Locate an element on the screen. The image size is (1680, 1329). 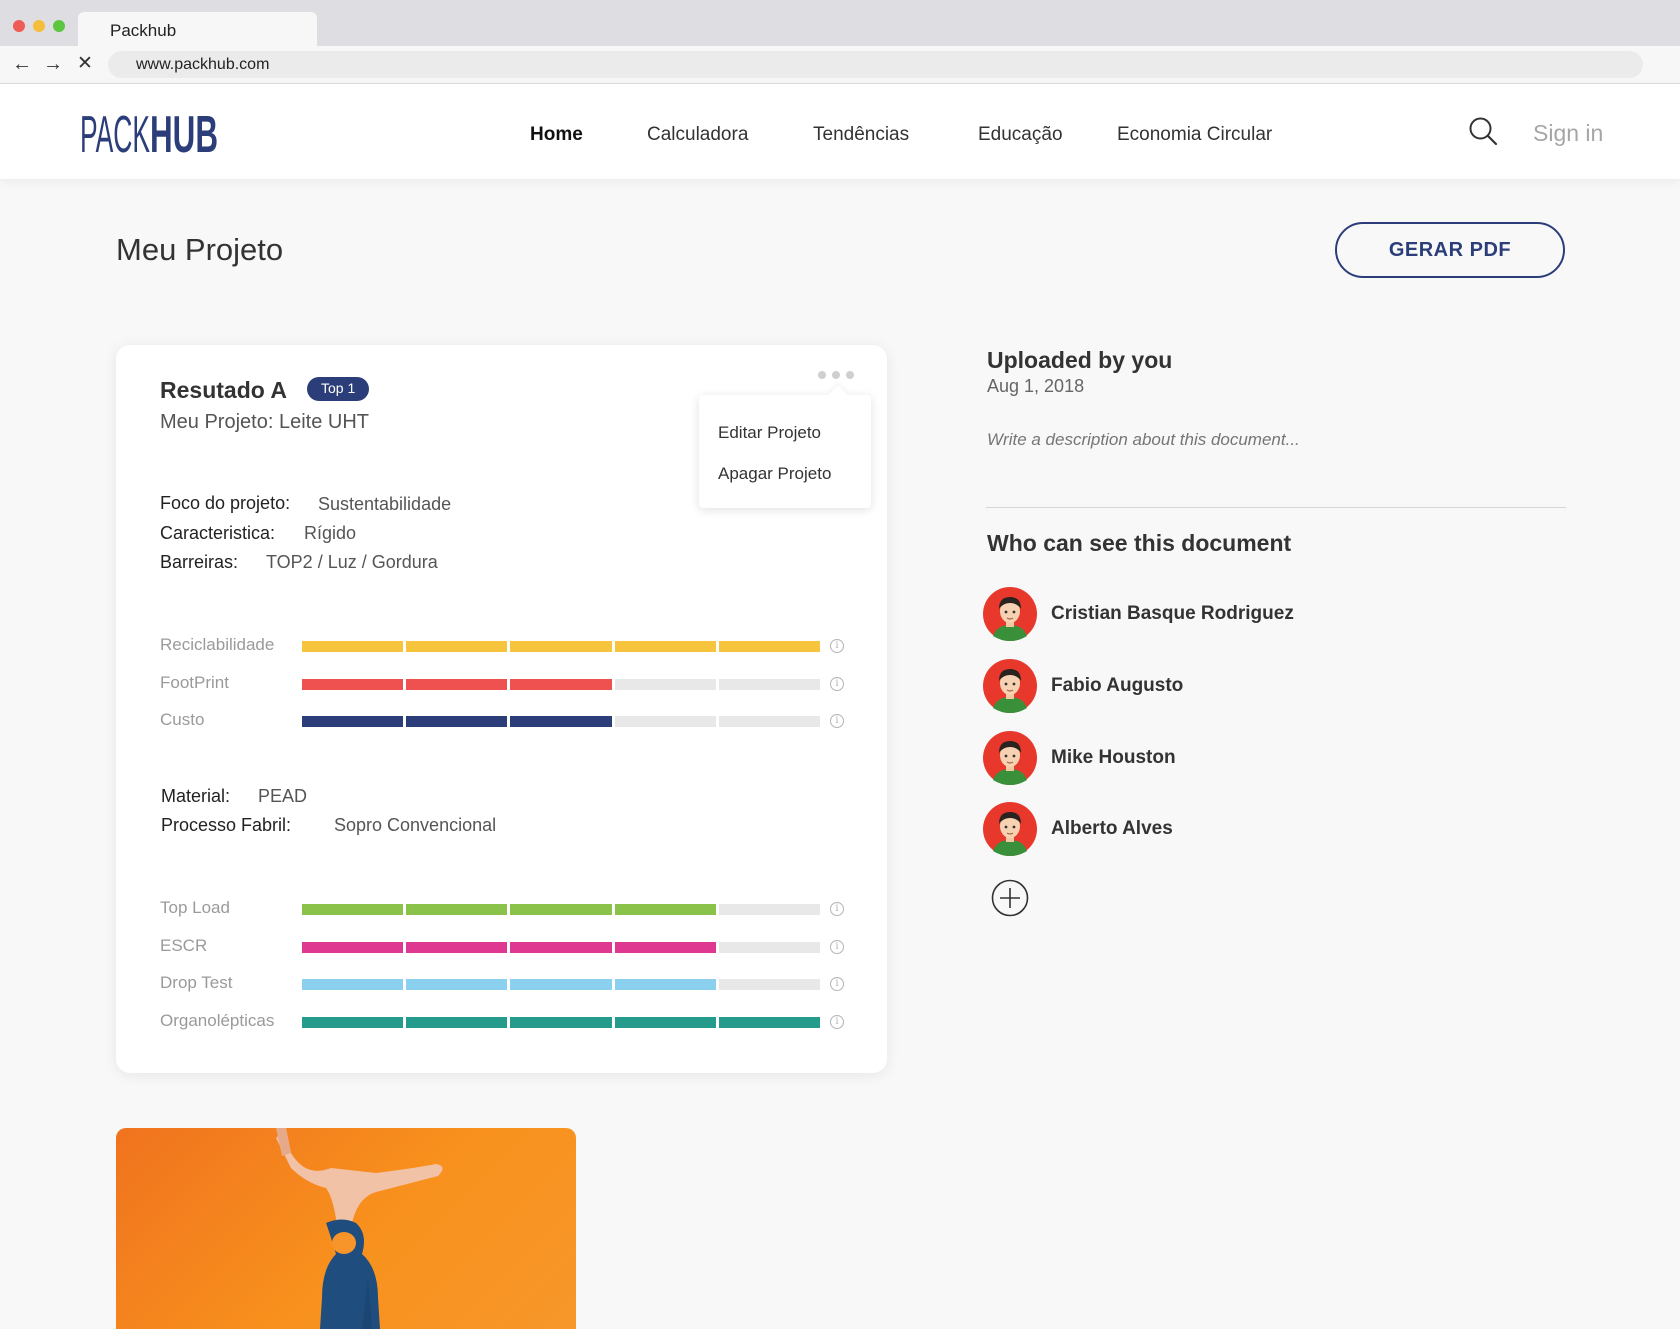
window-controls is located at coordinates (39, 26).